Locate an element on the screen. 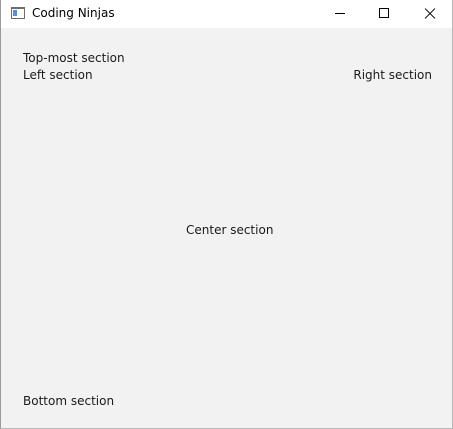  maximize-icon is located at coordinates (384, 13).